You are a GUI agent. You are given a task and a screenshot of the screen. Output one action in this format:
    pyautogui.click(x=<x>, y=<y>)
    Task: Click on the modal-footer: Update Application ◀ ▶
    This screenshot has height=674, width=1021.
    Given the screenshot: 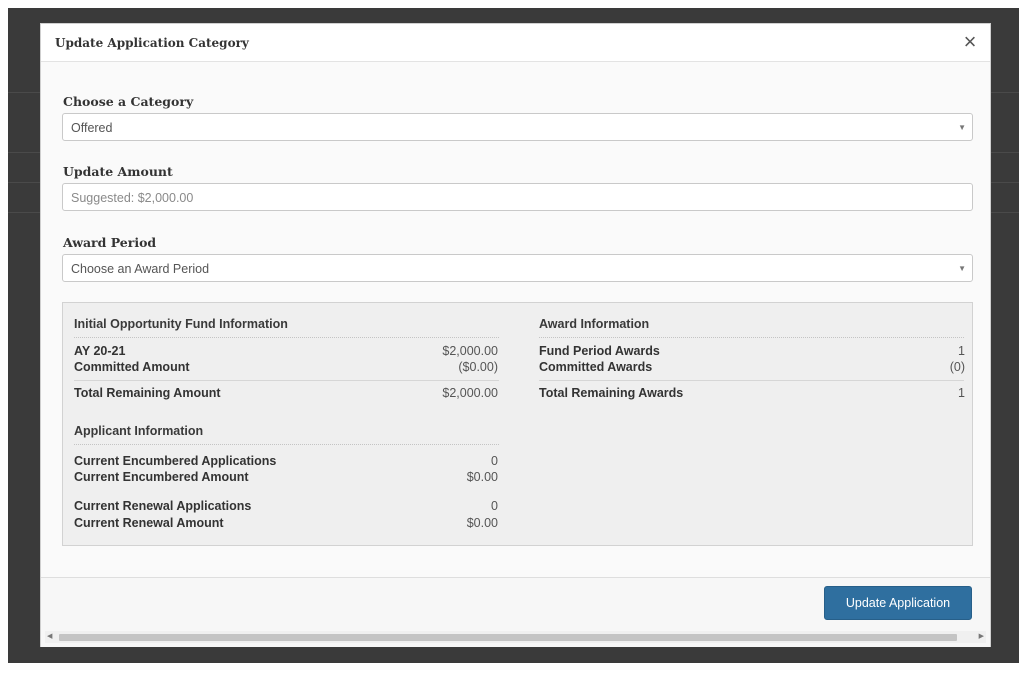 What is the action you would take?
    pyautogui.click(x=515, y=612)
    